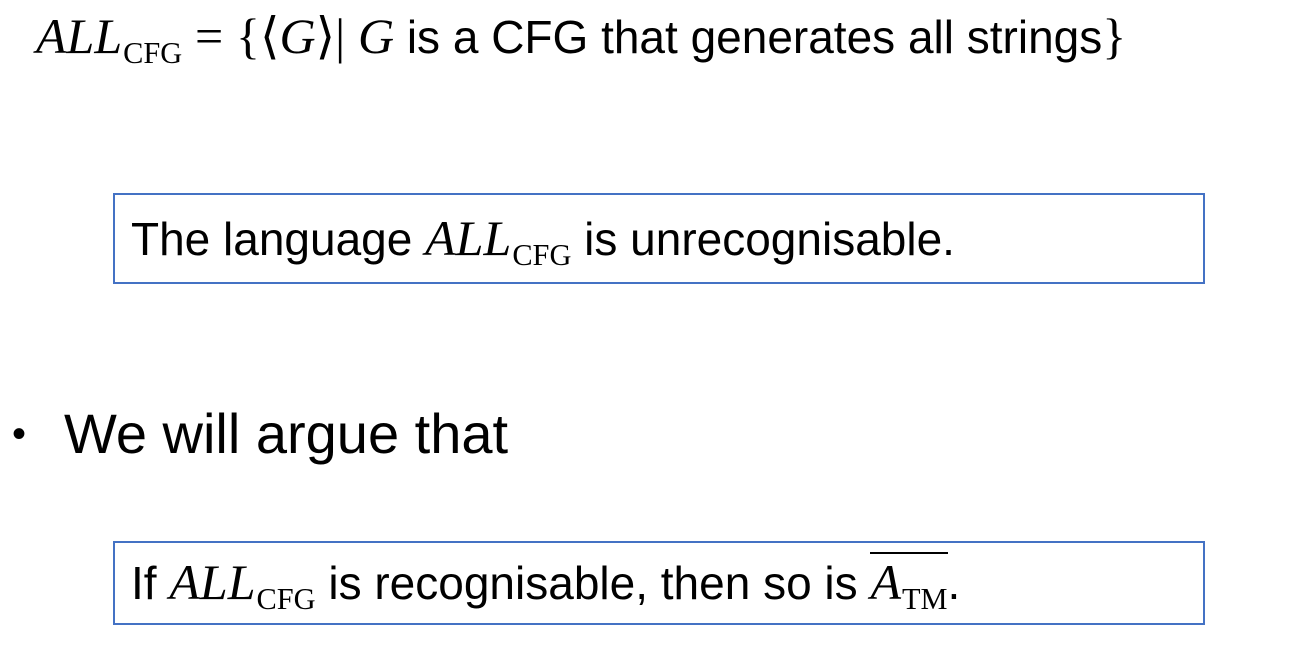  I want to click on claim-suffix: is unrecognisable., so click(769, 239).